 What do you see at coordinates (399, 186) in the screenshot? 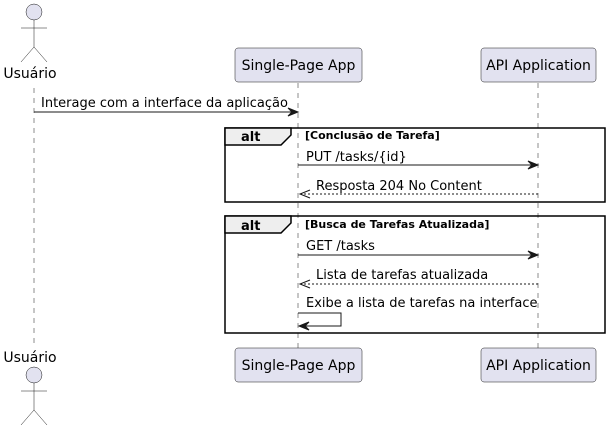
I see `message-label-204: Resposta 204 No Content` at bounding box center [399, 186].